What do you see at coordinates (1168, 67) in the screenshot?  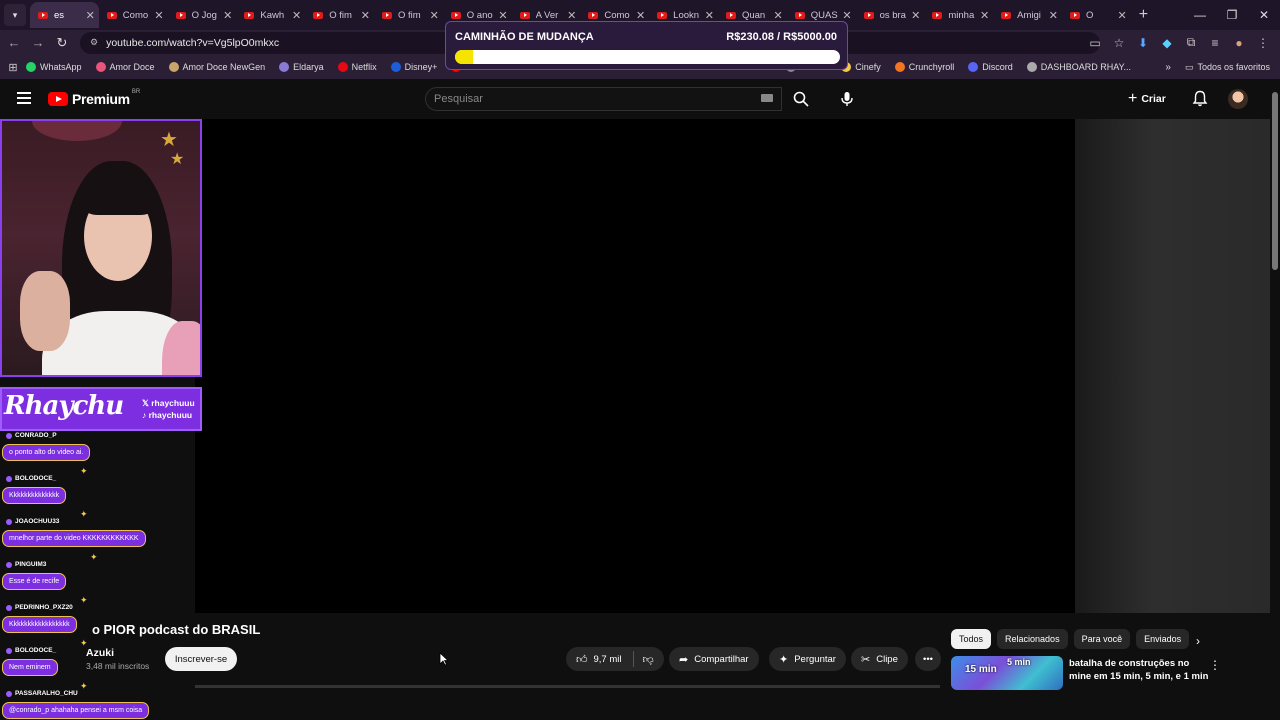 I see `more-bookmarks-icon: »` at bounding box center [1168, 67].